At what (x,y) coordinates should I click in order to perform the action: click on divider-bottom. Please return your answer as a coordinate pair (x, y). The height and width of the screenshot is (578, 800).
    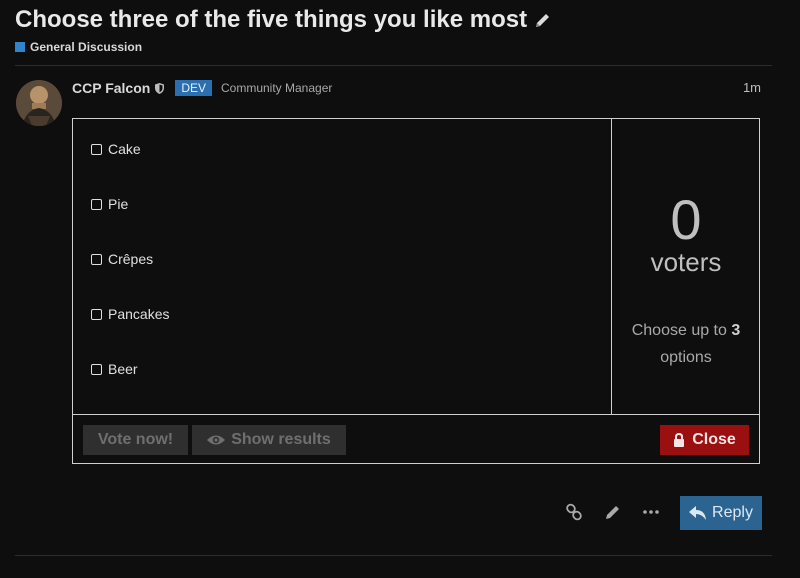
    Looking at the image, I should click on (393, 555).